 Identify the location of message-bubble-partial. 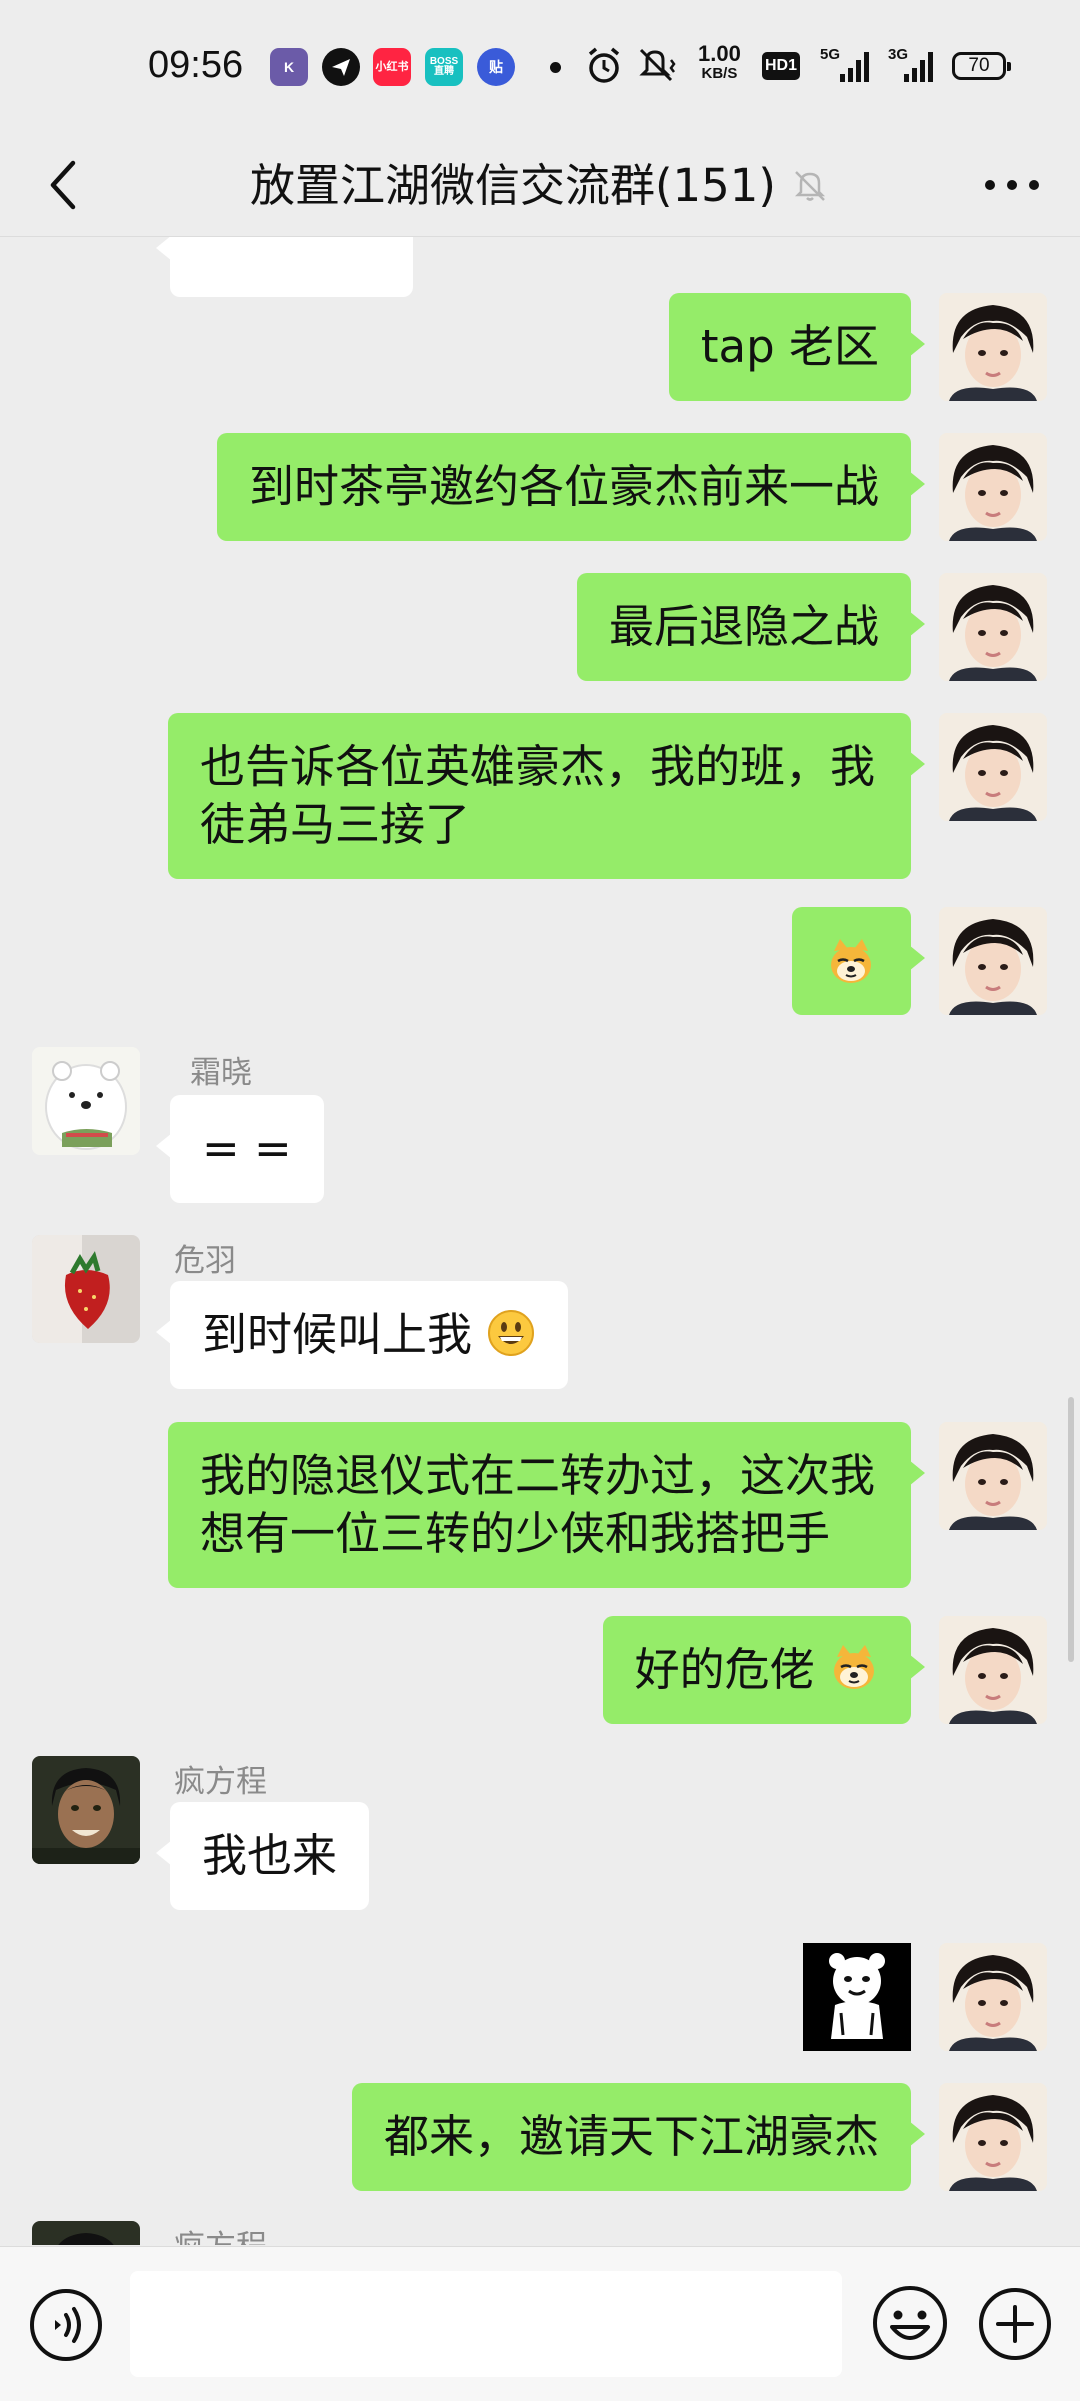
(284, 267).